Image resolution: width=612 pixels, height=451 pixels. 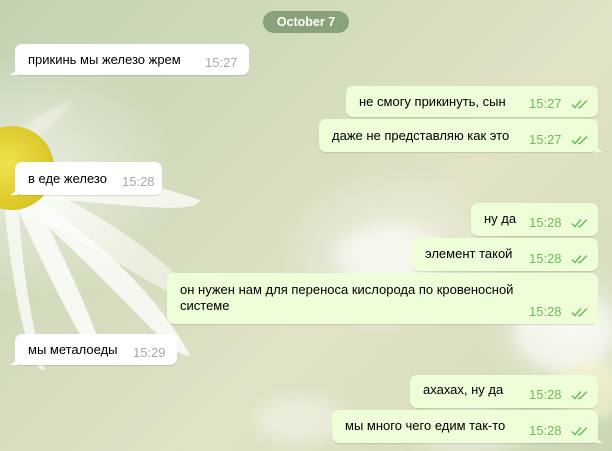 What do you see at coordinates (104, 59) in the screenshot?
I see `message-text: прикинь мы железо жрем` at bounding box center [104, 59].